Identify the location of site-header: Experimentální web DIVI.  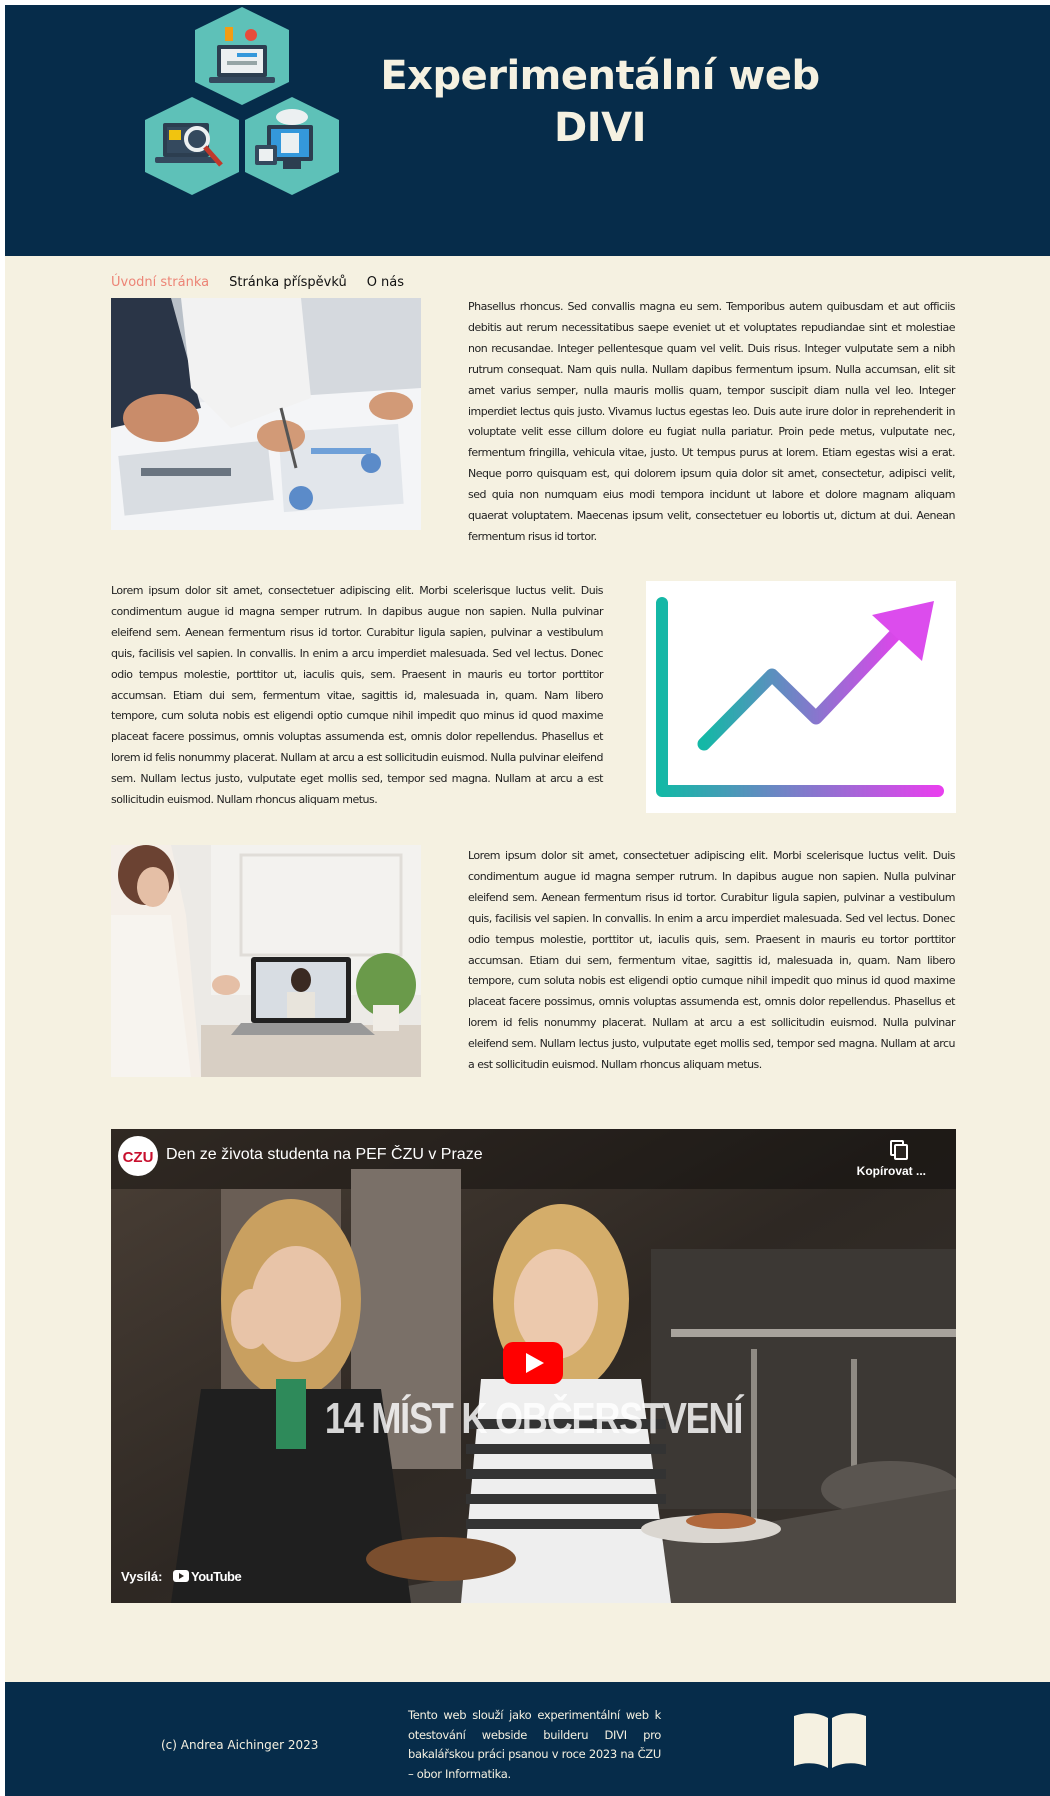
(527, 130).